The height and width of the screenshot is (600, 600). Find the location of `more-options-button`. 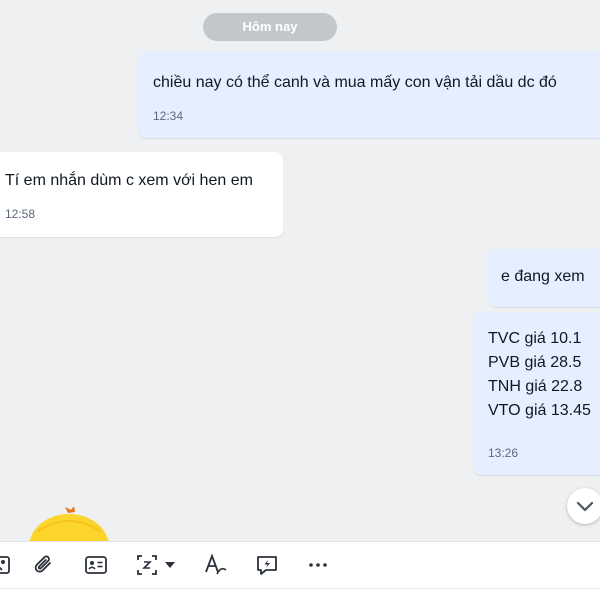

more-options-button is located at coordinates (318, 565).